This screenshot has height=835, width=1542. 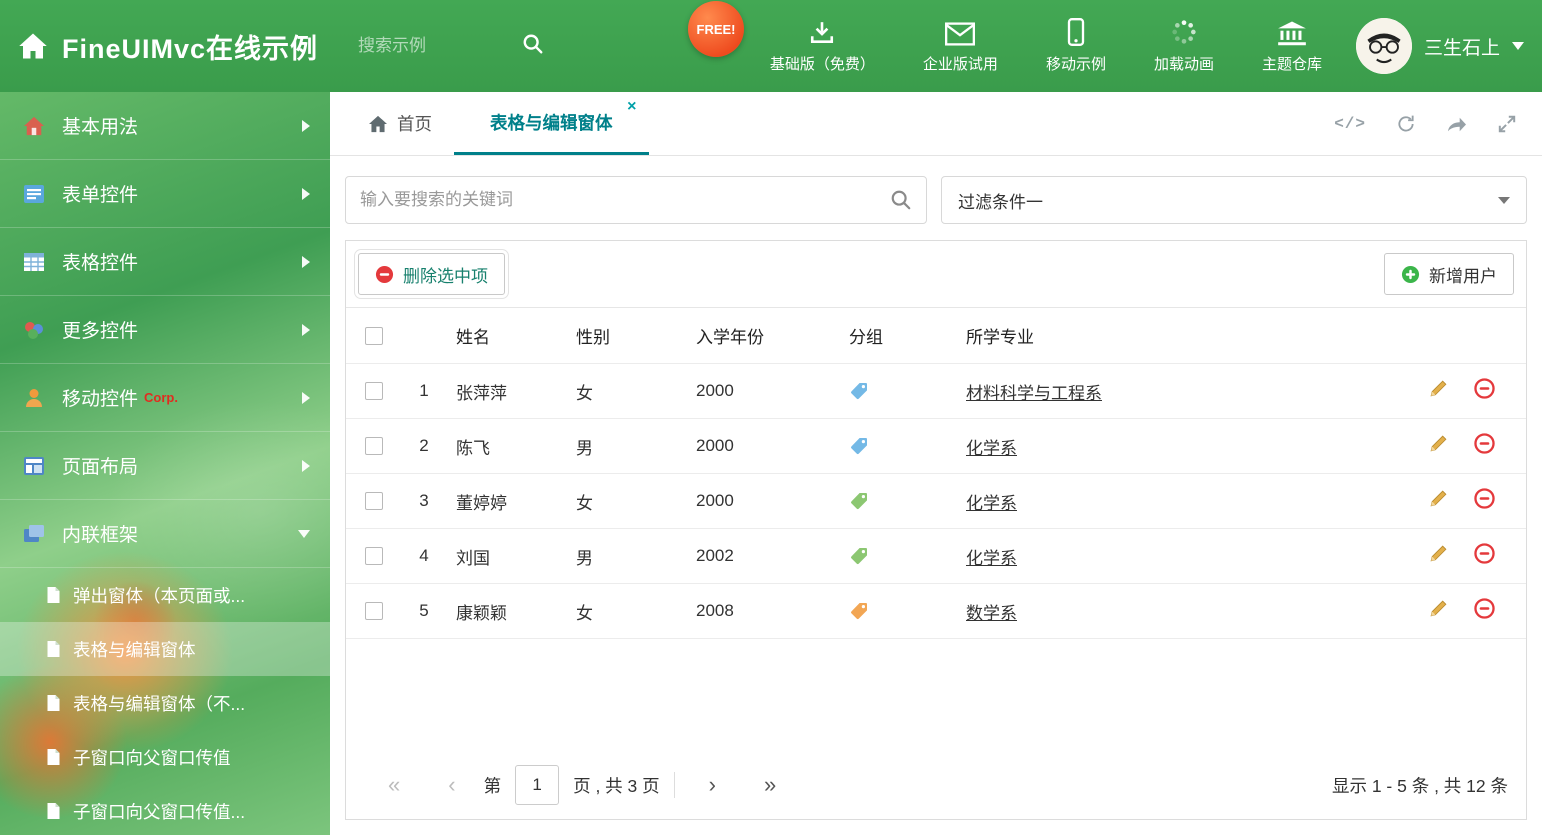 What do you see at coordinates (674, 785) in the screenshot?
I see `divider` at bounding box center [674, 785].